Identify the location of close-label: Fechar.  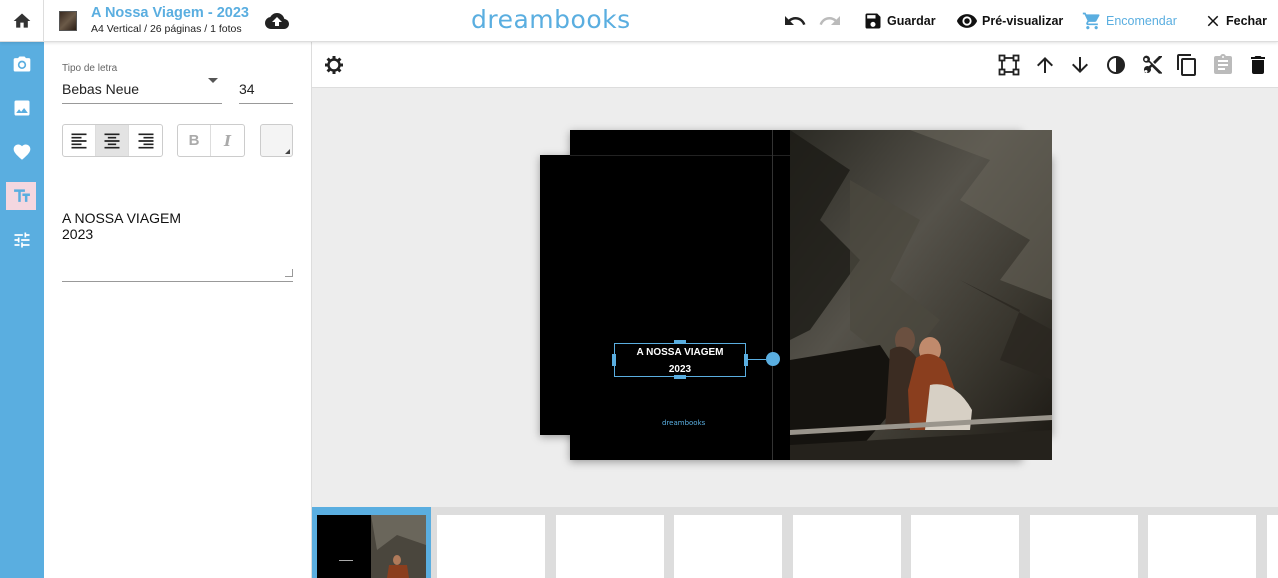
(1246, 21).